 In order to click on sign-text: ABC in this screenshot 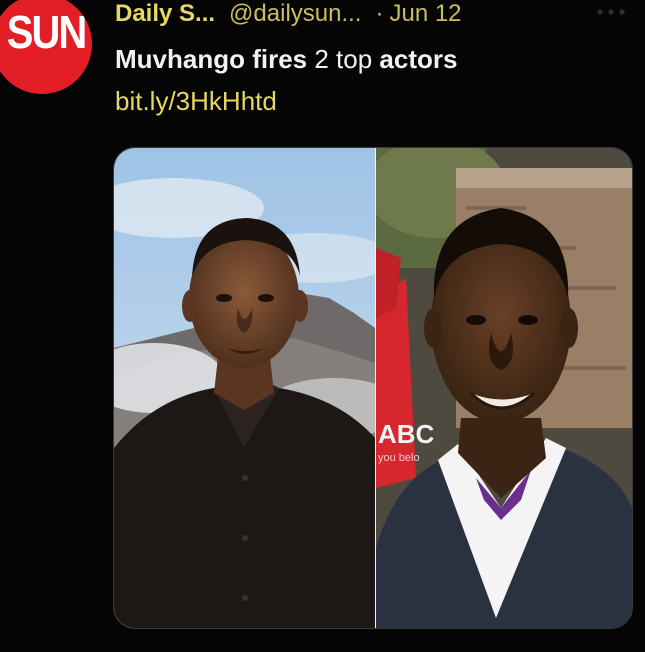, I will do `click(406, 434)`.